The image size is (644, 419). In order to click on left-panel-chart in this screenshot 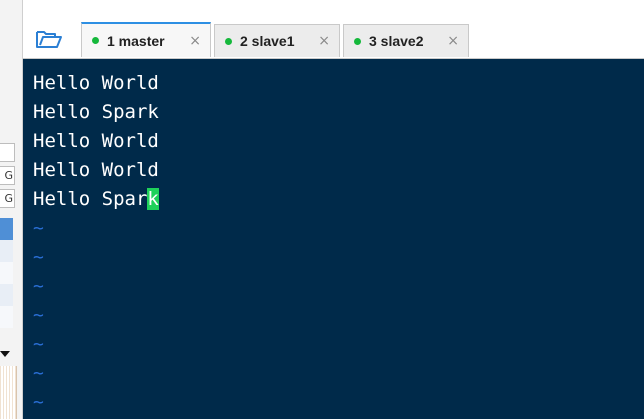, I will do `click(8, 392)`.